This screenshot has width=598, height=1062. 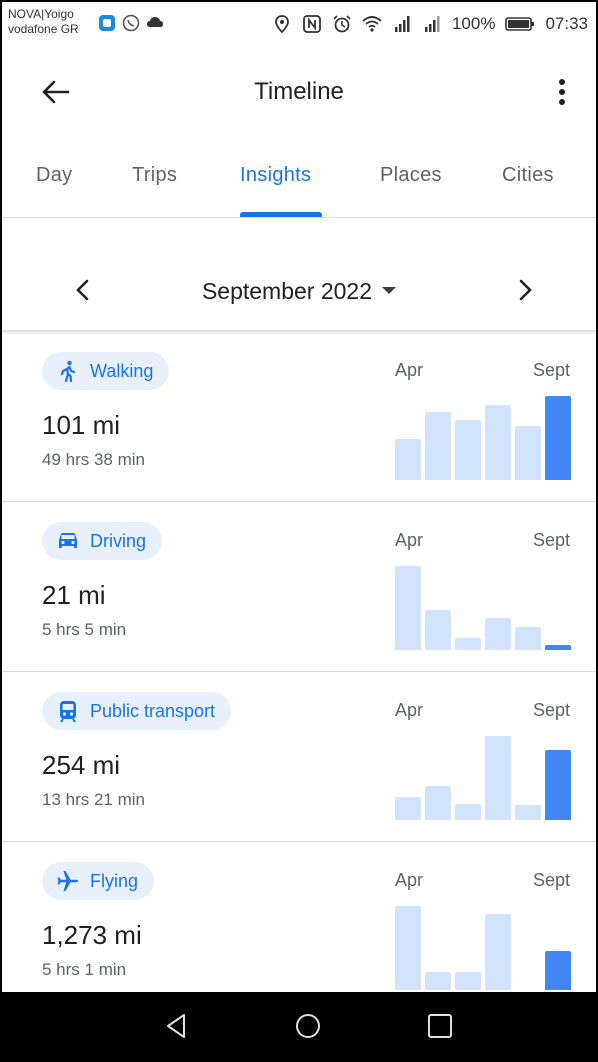 What do you see at coordinates (154, 175) in the screenshot?
I see `tab-trips: Trips` at bounding box center [154, 175].